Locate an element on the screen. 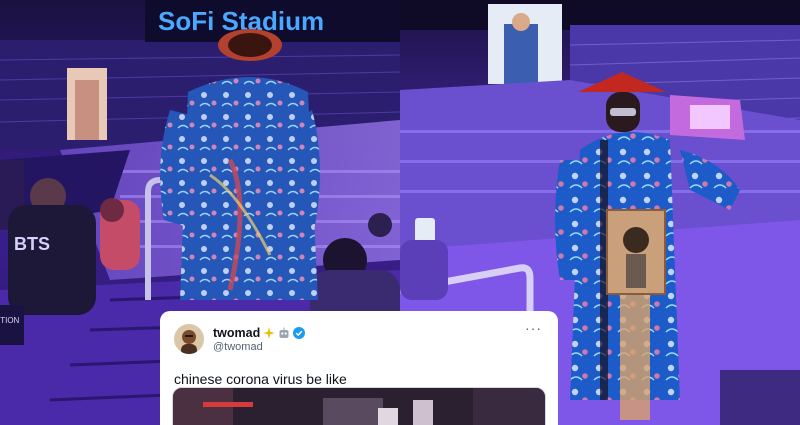  tweet-media is located at coordinates (359, 406).